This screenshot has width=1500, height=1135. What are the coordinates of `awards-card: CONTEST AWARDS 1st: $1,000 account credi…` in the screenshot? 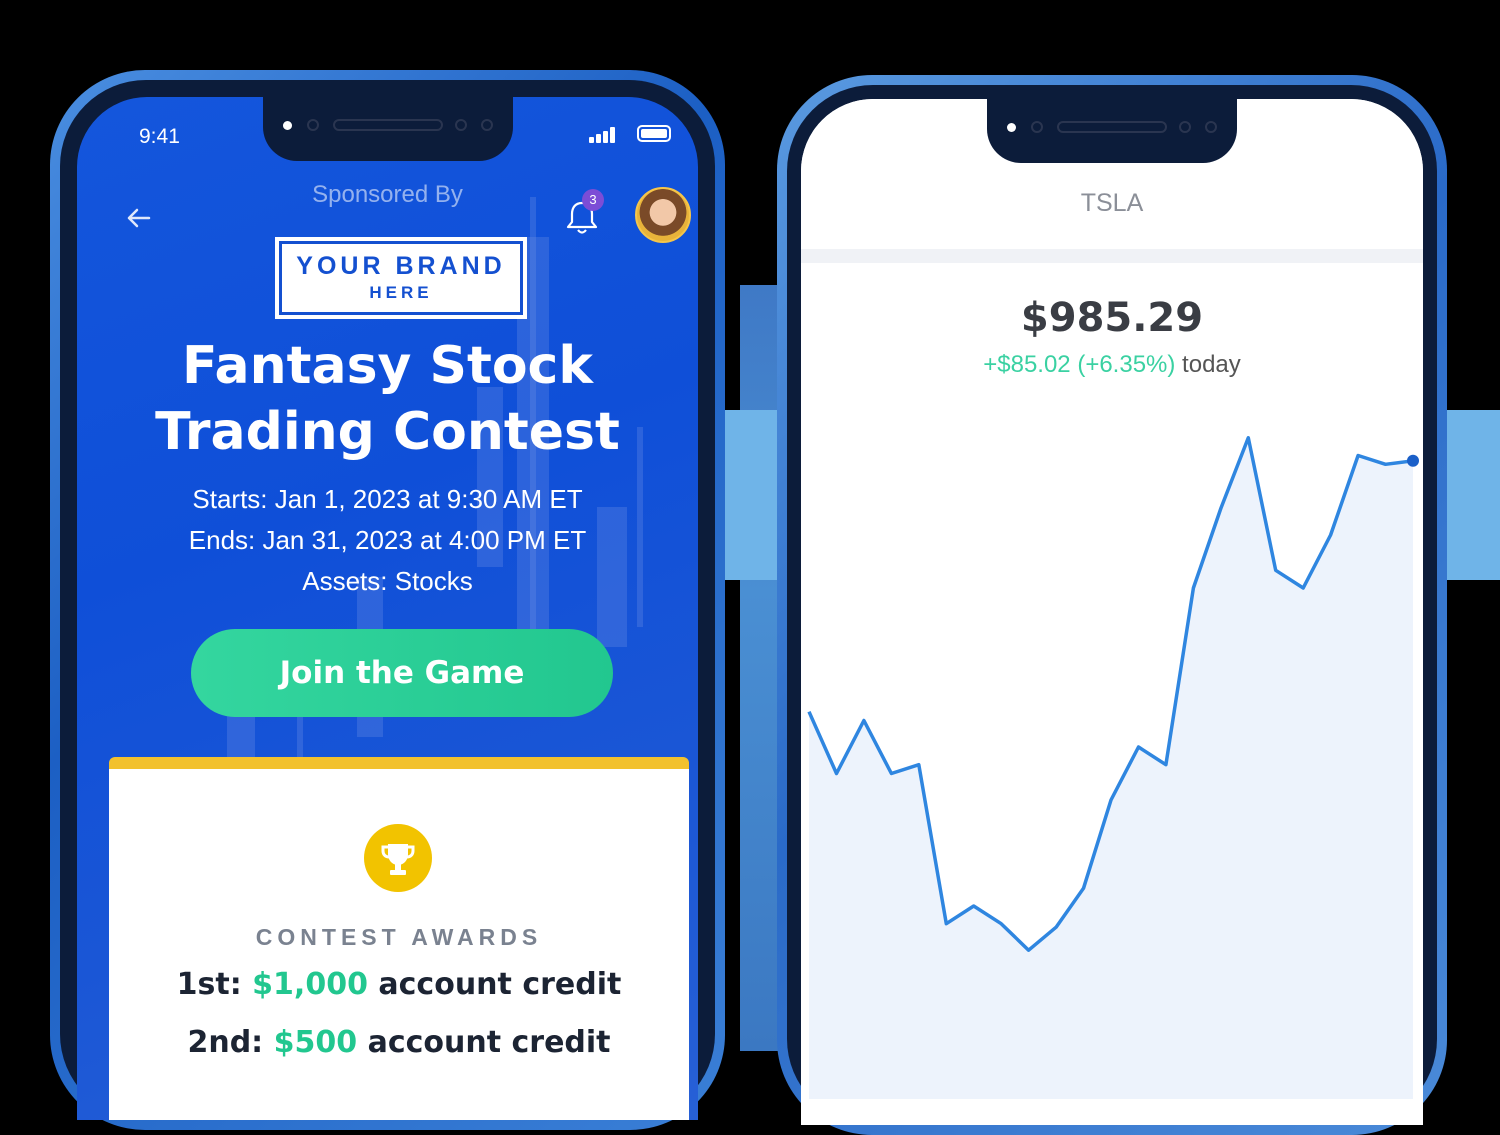 It's located at (399, 938).